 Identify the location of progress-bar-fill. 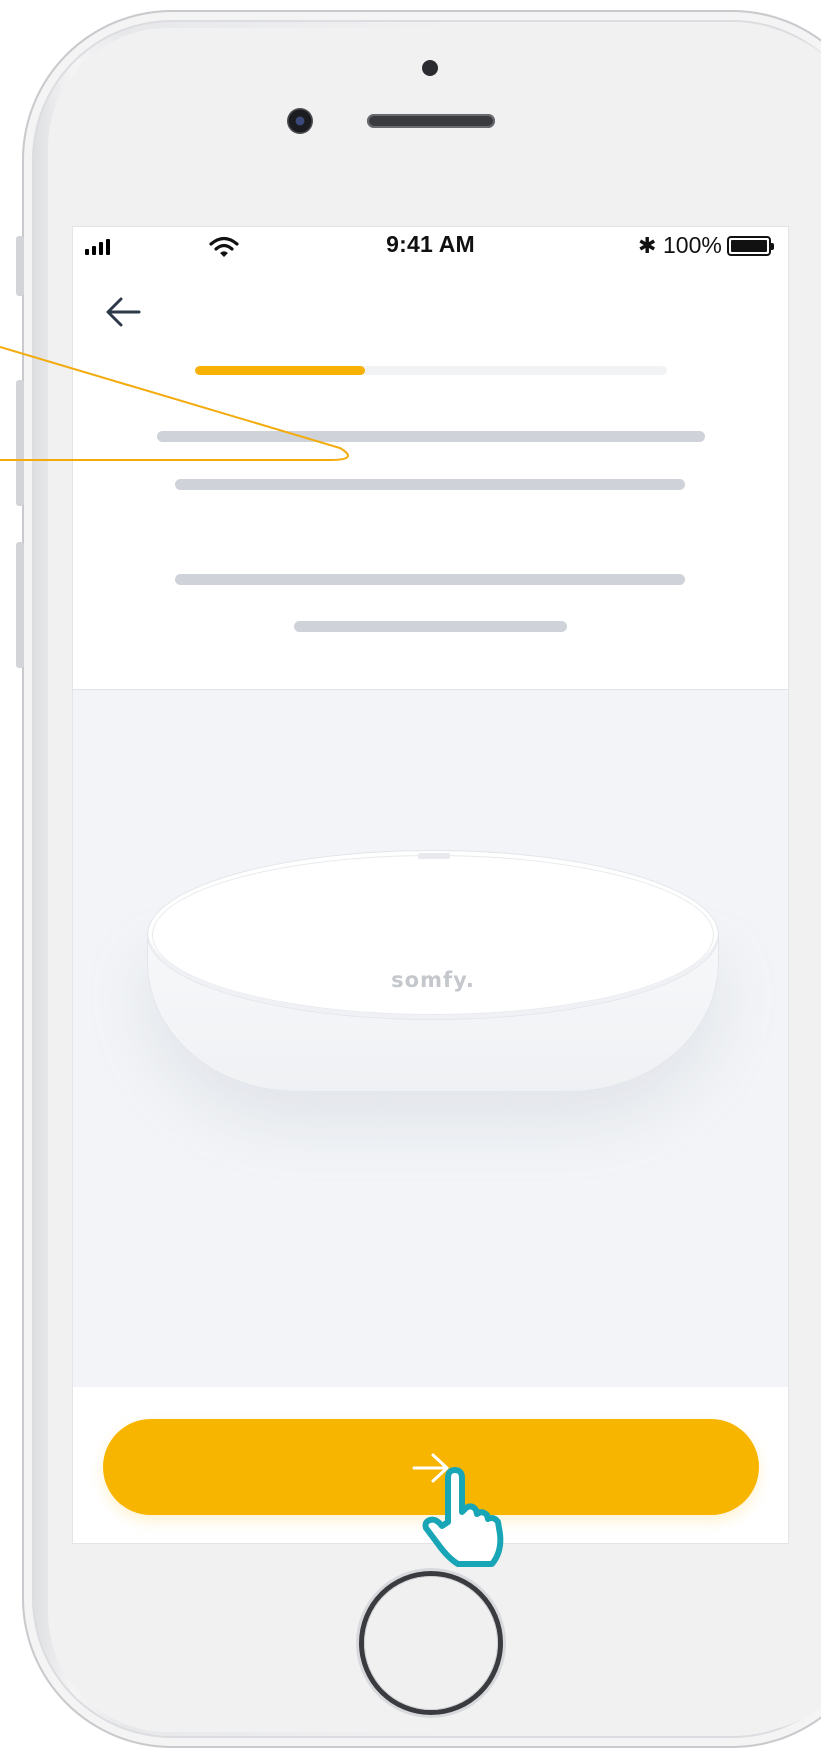
(280, 370).